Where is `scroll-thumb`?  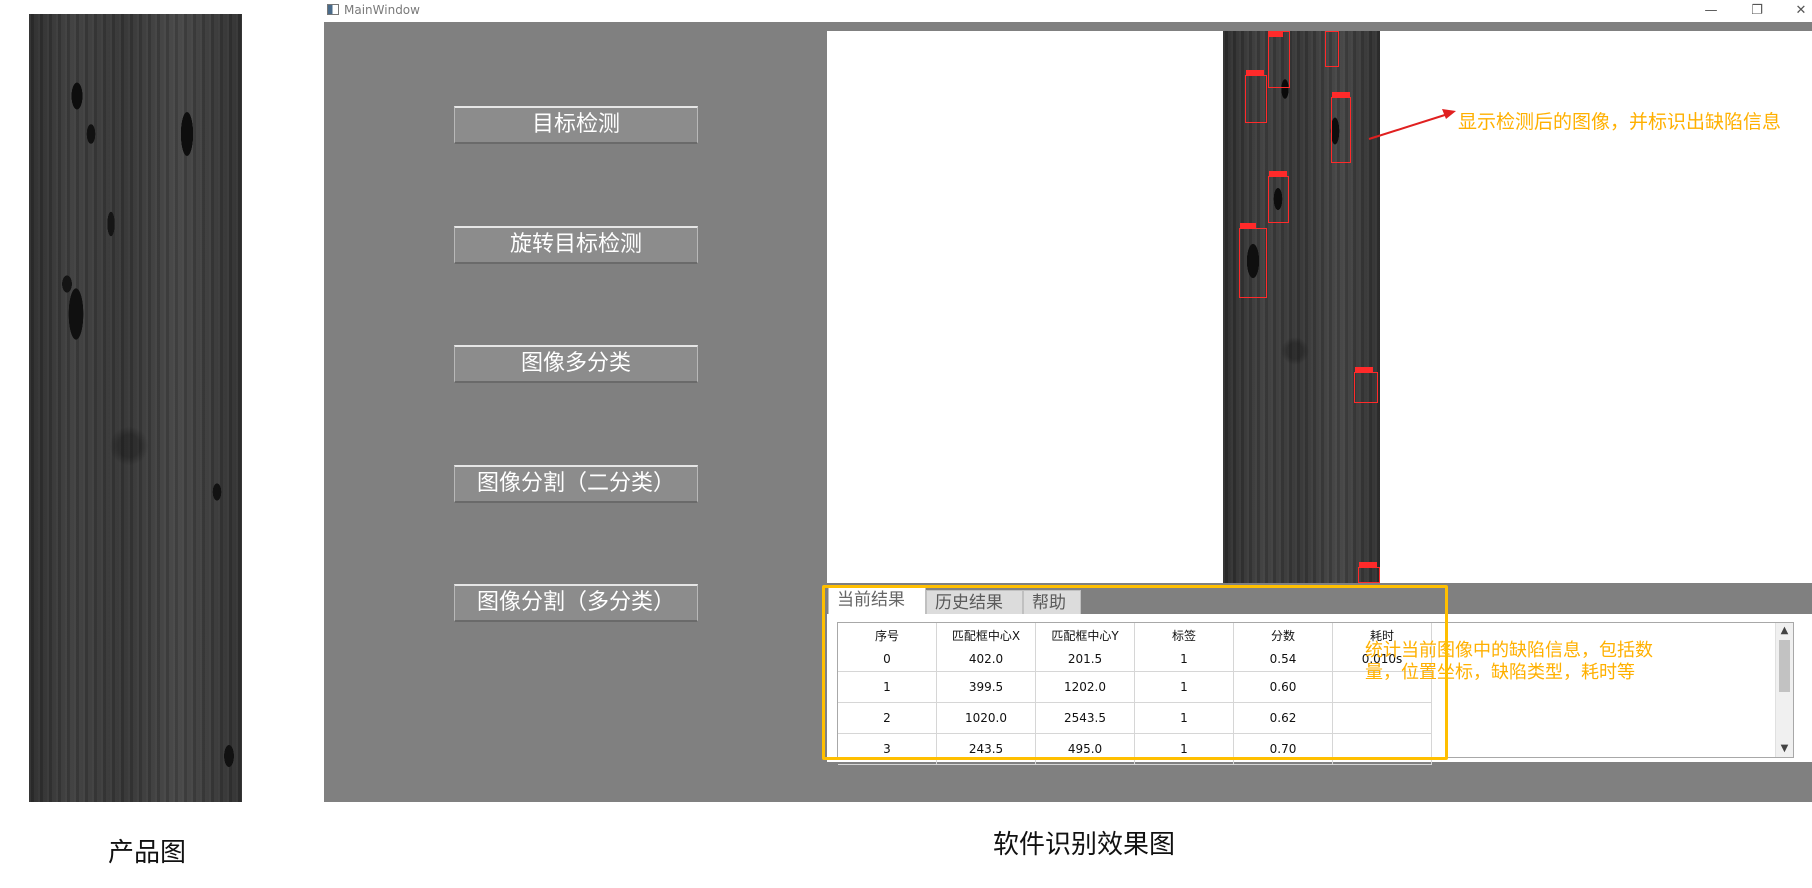
scroll-thumb is located at coordinates (1784, 666).